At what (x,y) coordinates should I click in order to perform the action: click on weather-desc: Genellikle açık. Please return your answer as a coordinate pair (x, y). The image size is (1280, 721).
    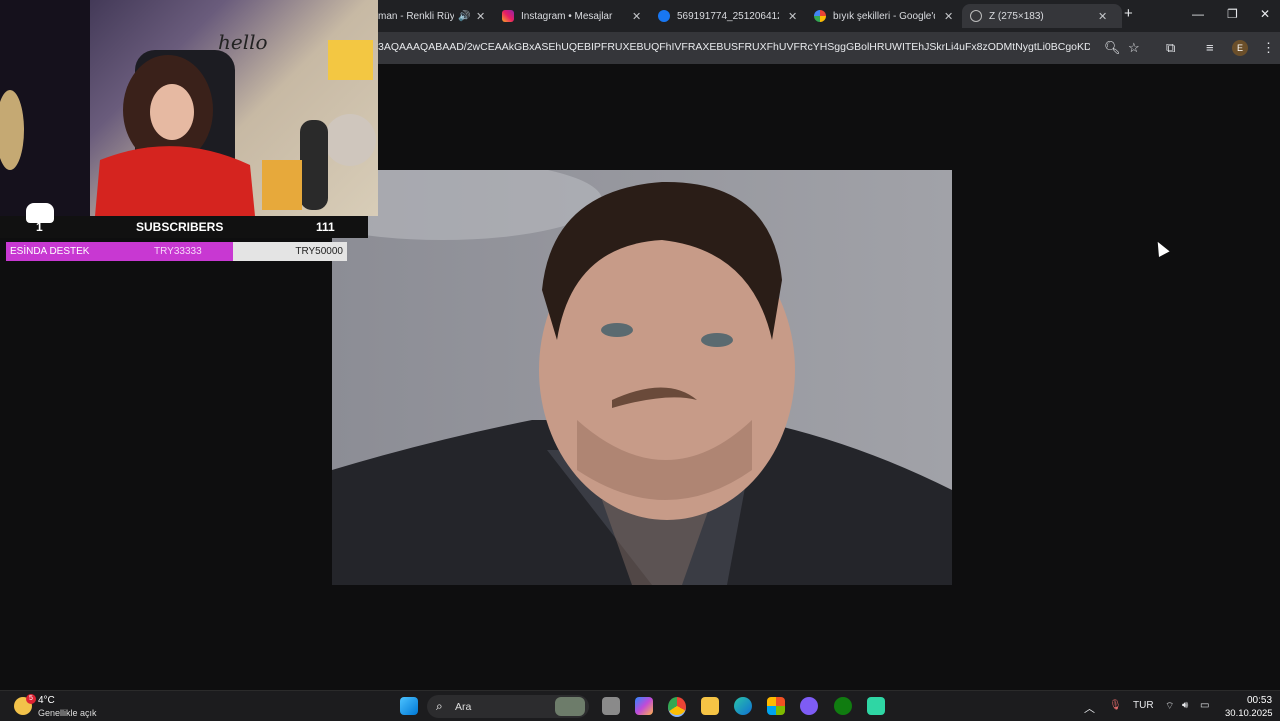
    Looking at the image, I should click on (67, 713).